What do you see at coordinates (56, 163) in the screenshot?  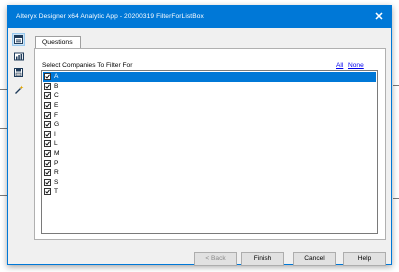 I see `list-item-label: P` at bounding box center [56, 163].